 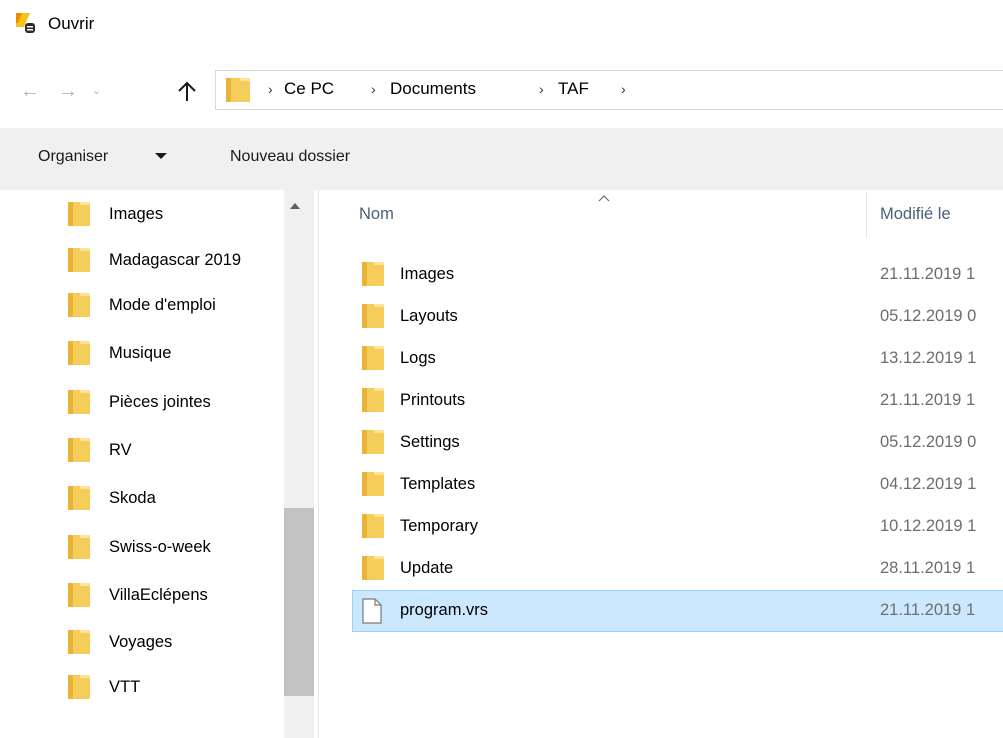 What do you see at coordinates (178, 642) in the screenshot?
I see `nav-item-voyages: Voyages` at bounding box center [178, 642].